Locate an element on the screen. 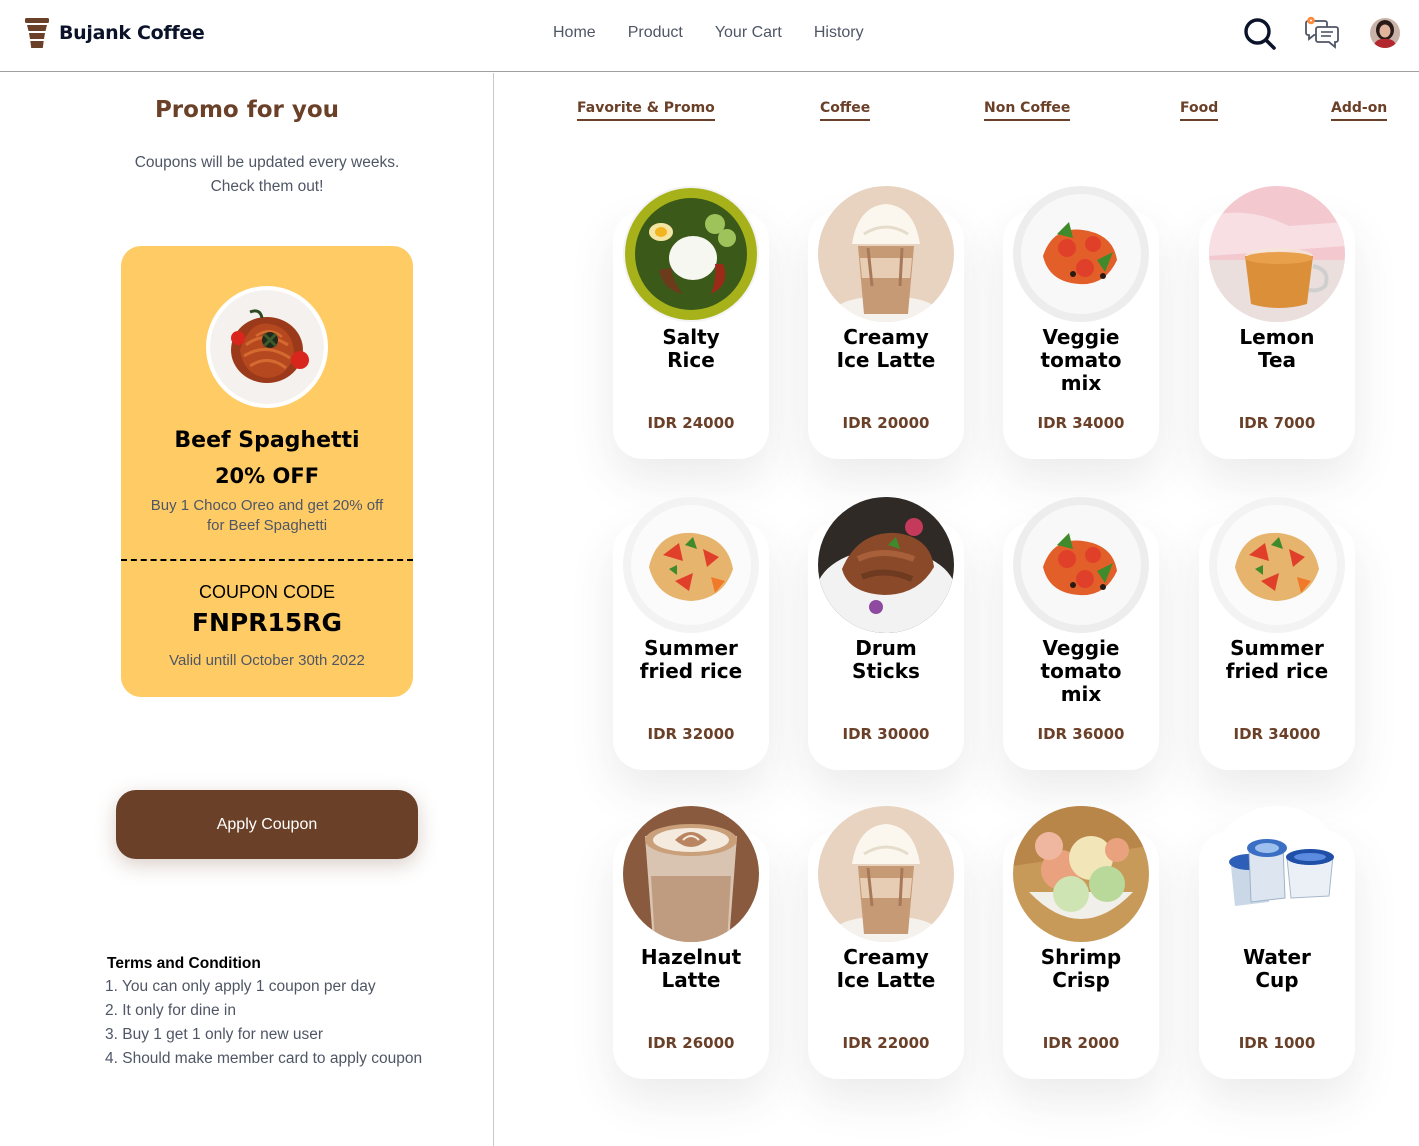 The image size is (1419, 1146). water-cup-image is located at coordinates (1277, 874).